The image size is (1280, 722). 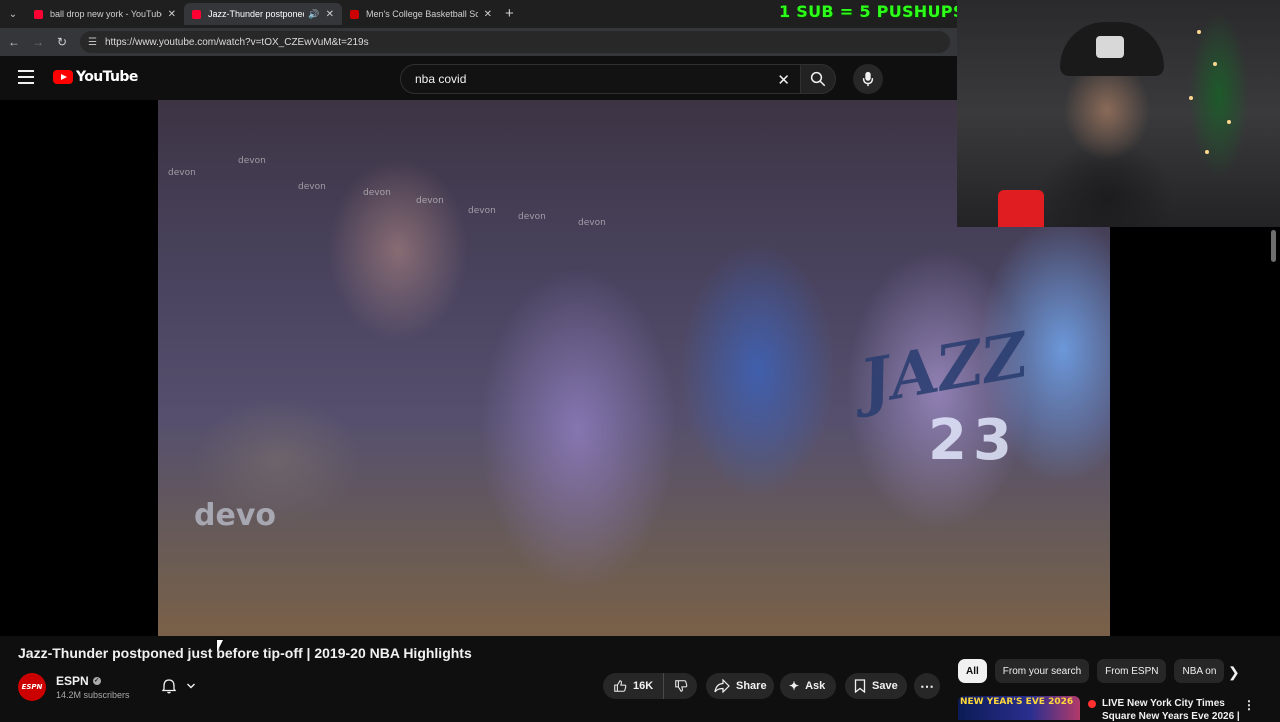 I want to click on notification-bell-button, so click(x=178, y=686).